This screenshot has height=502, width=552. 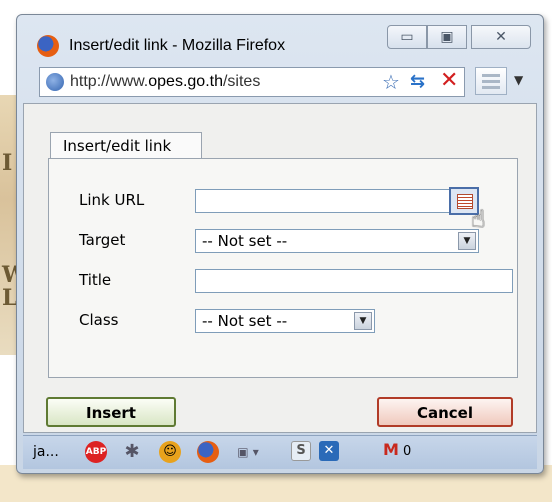 I want to click on minimize-icon: ▭, so click(x=407, y=37).